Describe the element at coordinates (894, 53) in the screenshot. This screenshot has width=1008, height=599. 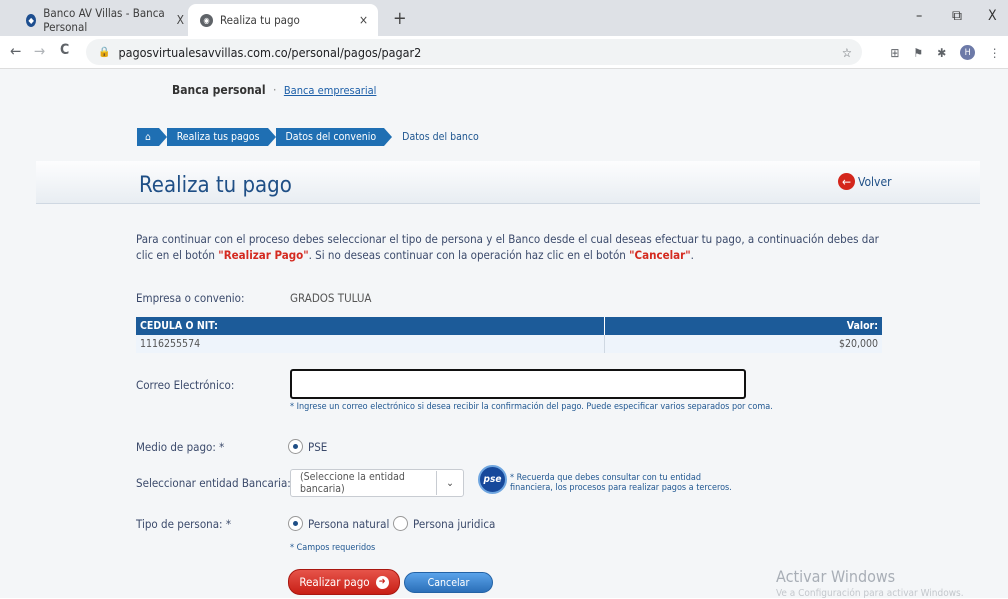
I see `apps-icon: ⊞` at that location.